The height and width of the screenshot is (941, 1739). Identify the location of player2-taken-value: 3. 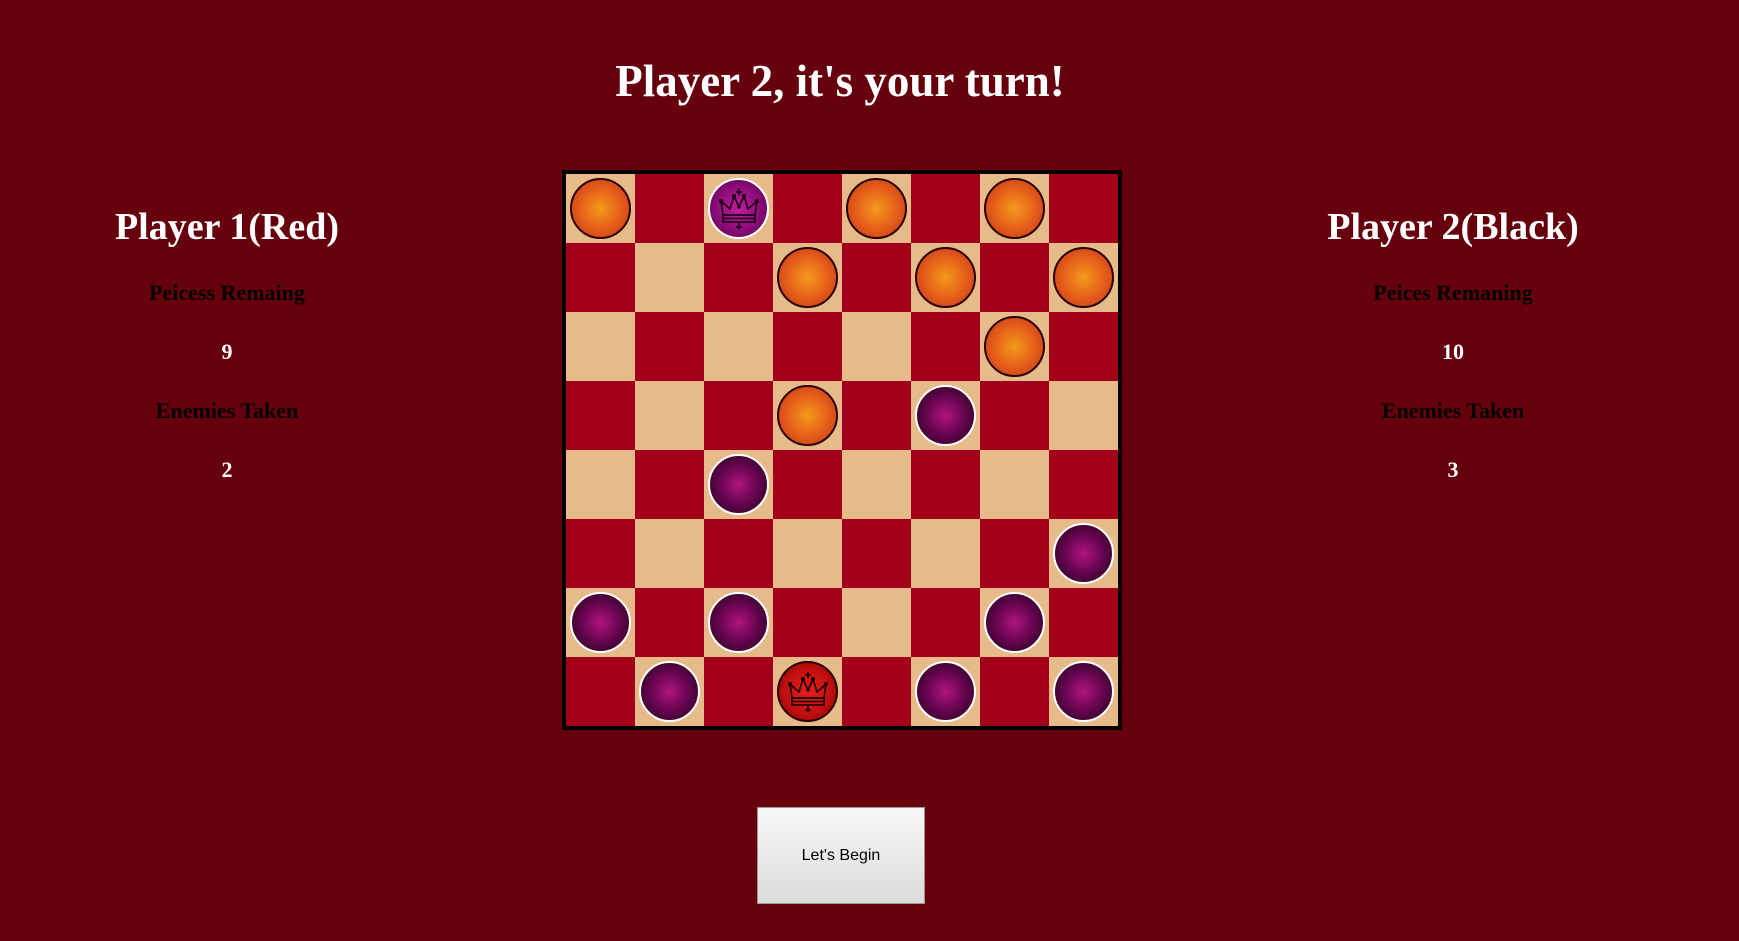
(1453, 469).